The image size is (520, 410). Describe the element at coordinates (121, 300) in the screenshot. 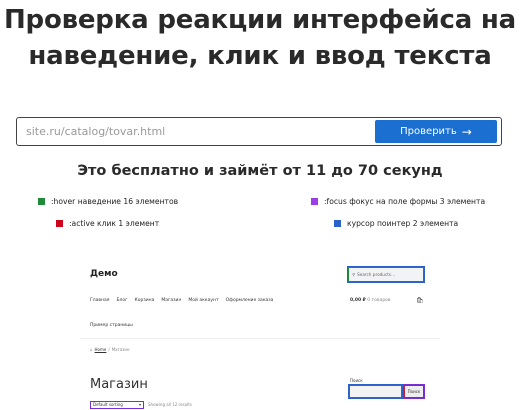

I see `demo-nav-item: Блог` at that location.